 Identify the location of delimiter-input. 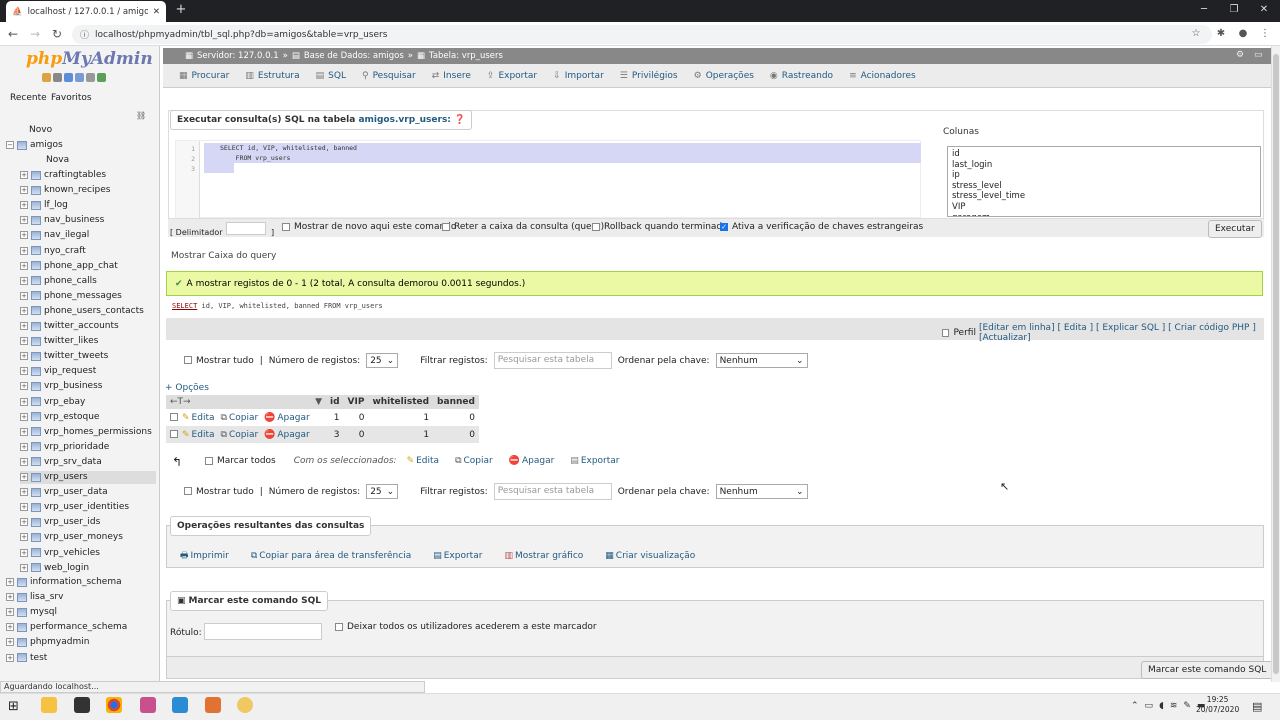
(246, 228).